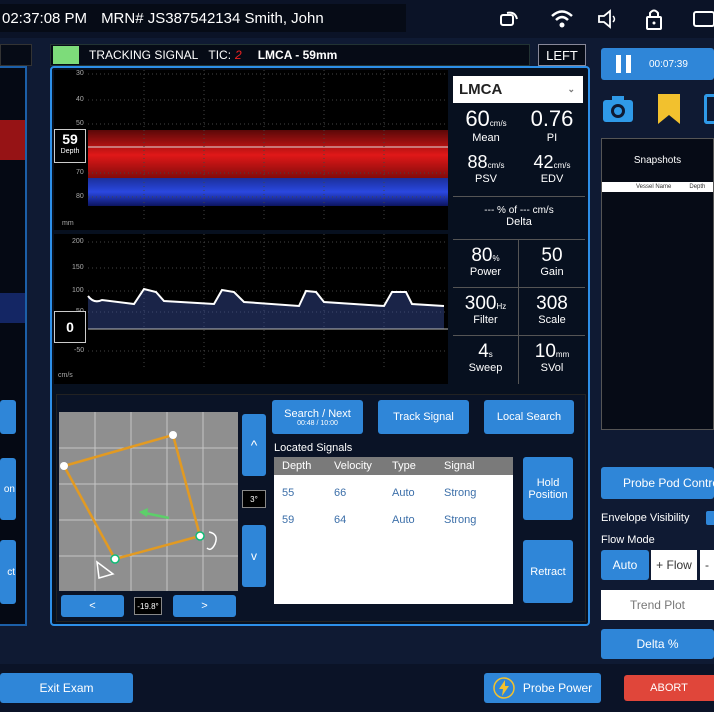 Image resolution: width=714 pixels, height=712 pixels. I want to click on local-search-button: Local Search, so click(529, 417).